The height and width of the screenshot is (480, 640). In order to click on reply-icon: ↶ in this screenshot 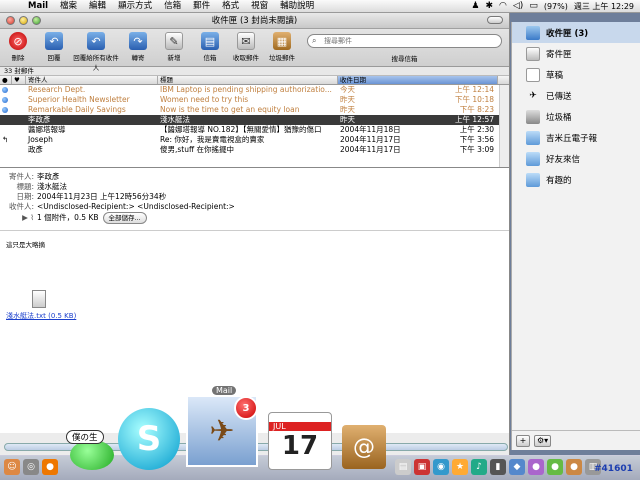, I will do `click(54, 41)`.